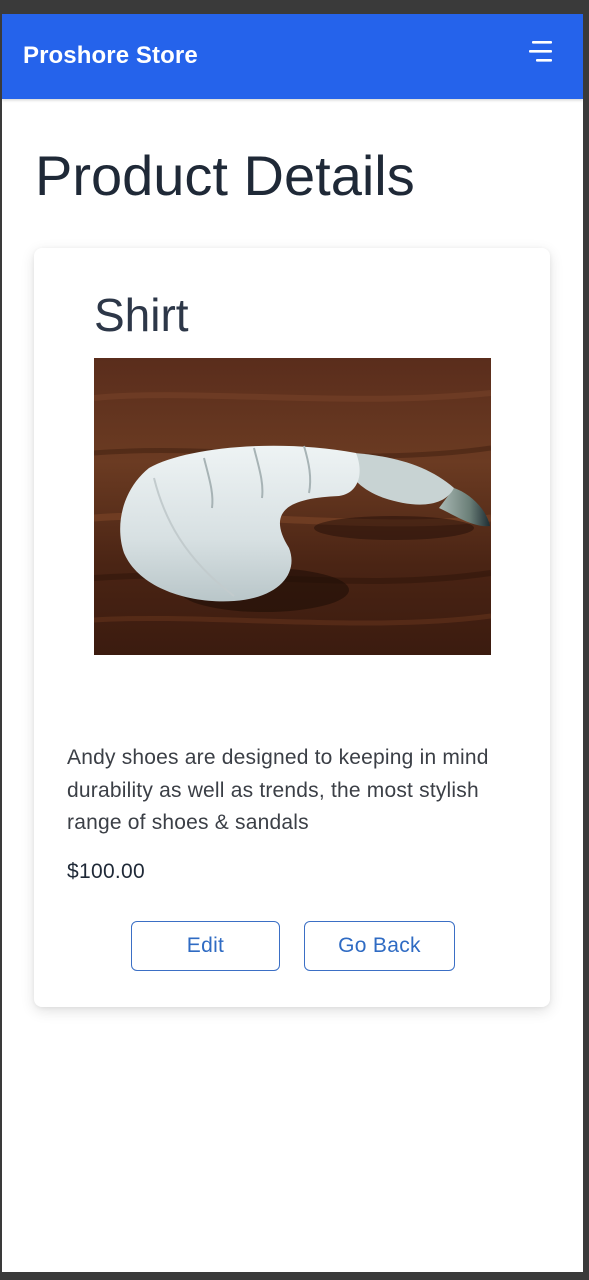 Image resolution: width=589 pixels, height=1280 pixels. I want to click on page-title: Product Details, so click(225, 175).